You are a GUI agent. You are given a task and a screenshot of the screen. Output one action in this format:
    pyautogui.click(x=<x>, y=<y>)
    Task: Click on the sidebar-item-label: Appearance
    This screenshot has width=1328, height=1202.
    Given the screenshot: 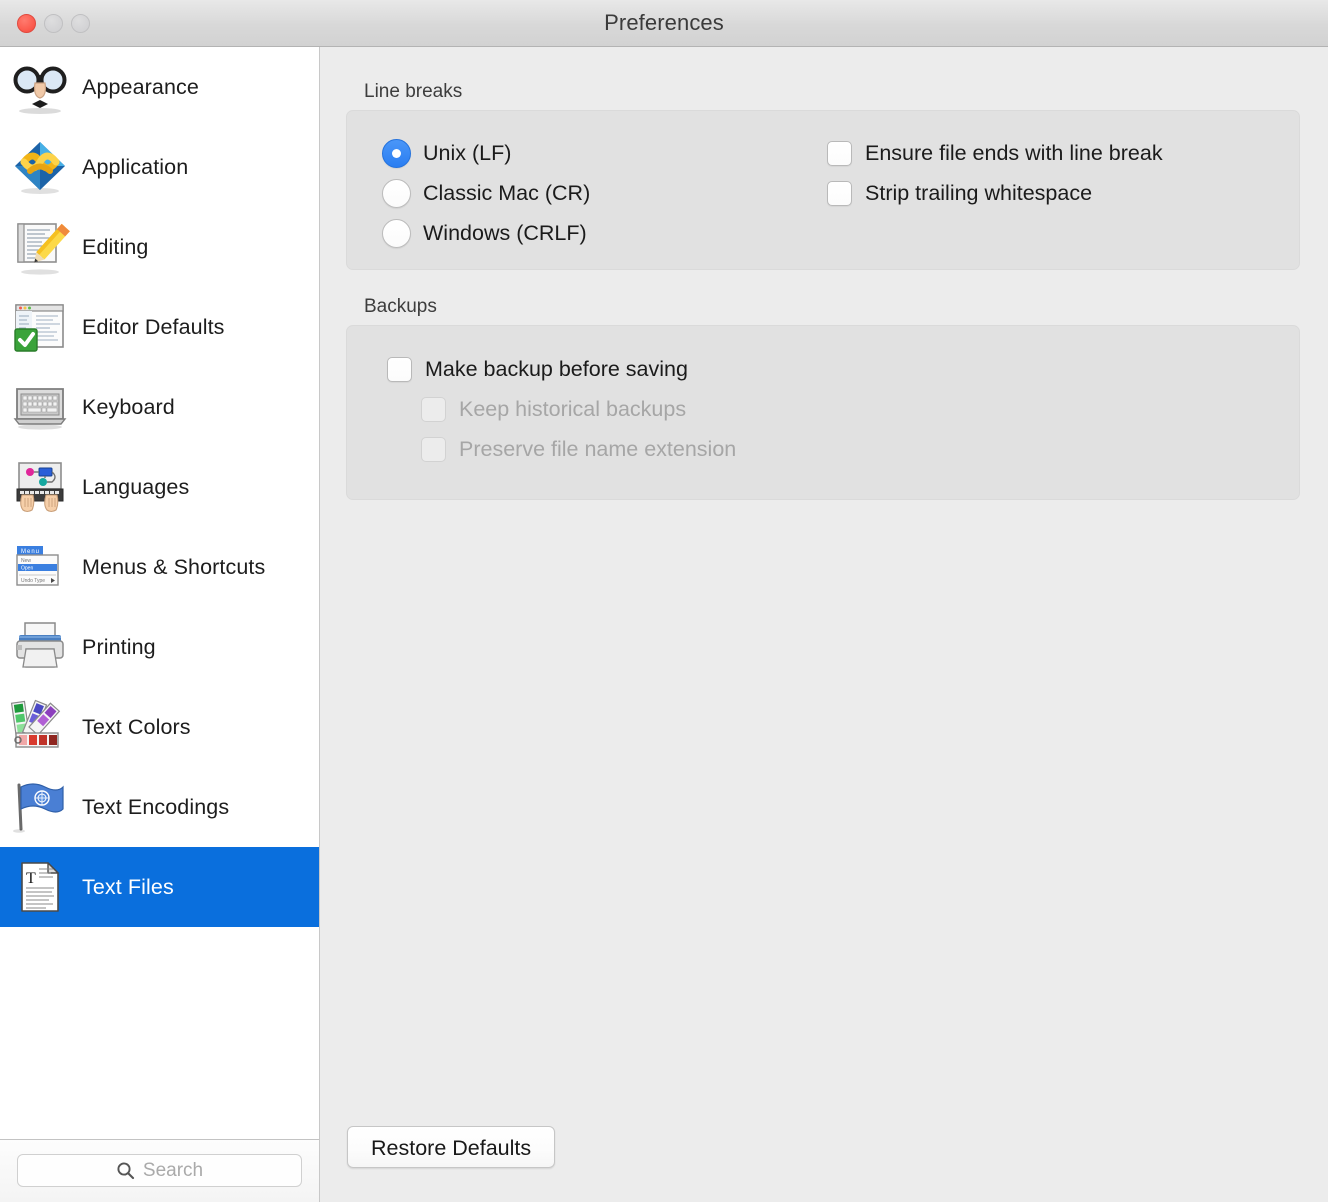 What is the action you would take?
    pyautogui.click(x=140, y=86)
    